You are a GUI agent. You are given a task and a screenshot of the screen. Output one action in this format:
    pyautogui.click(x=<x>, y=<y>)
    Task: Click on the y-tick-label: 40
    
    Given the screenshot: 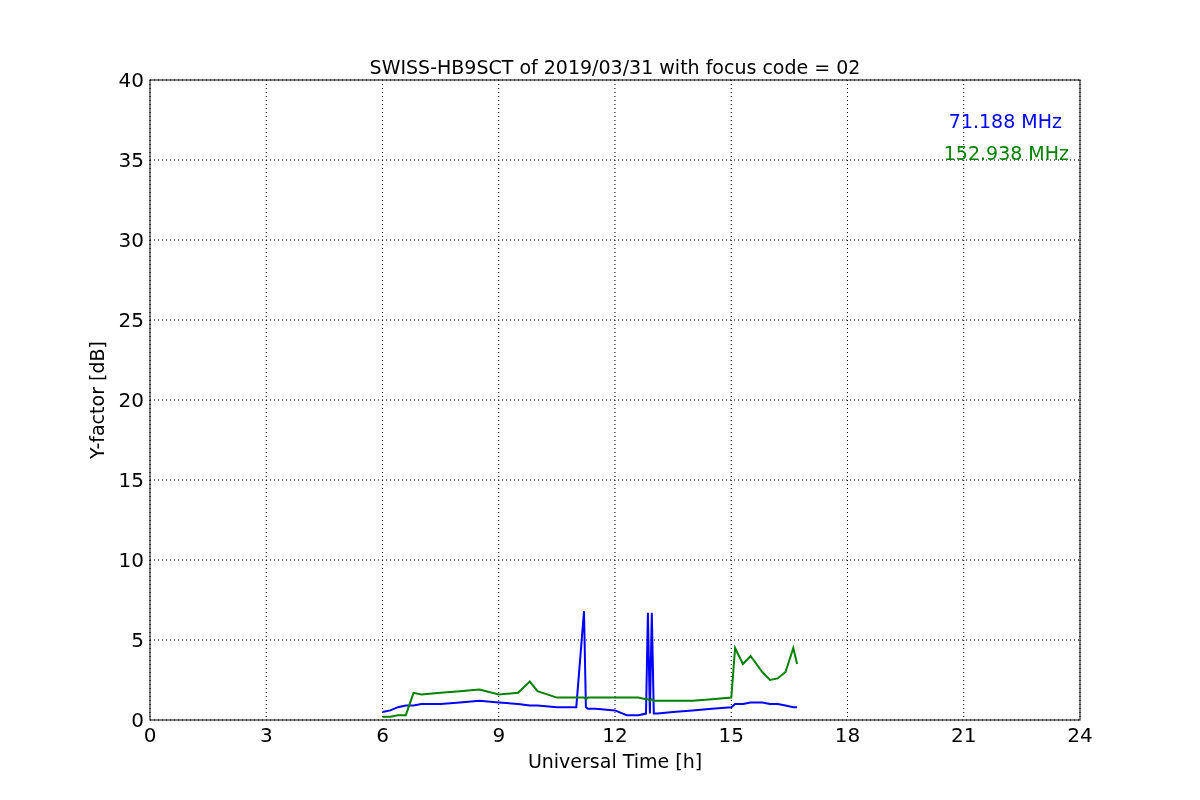 What is the action you would take?
    pyautogui.click(x=131, y=80)
    